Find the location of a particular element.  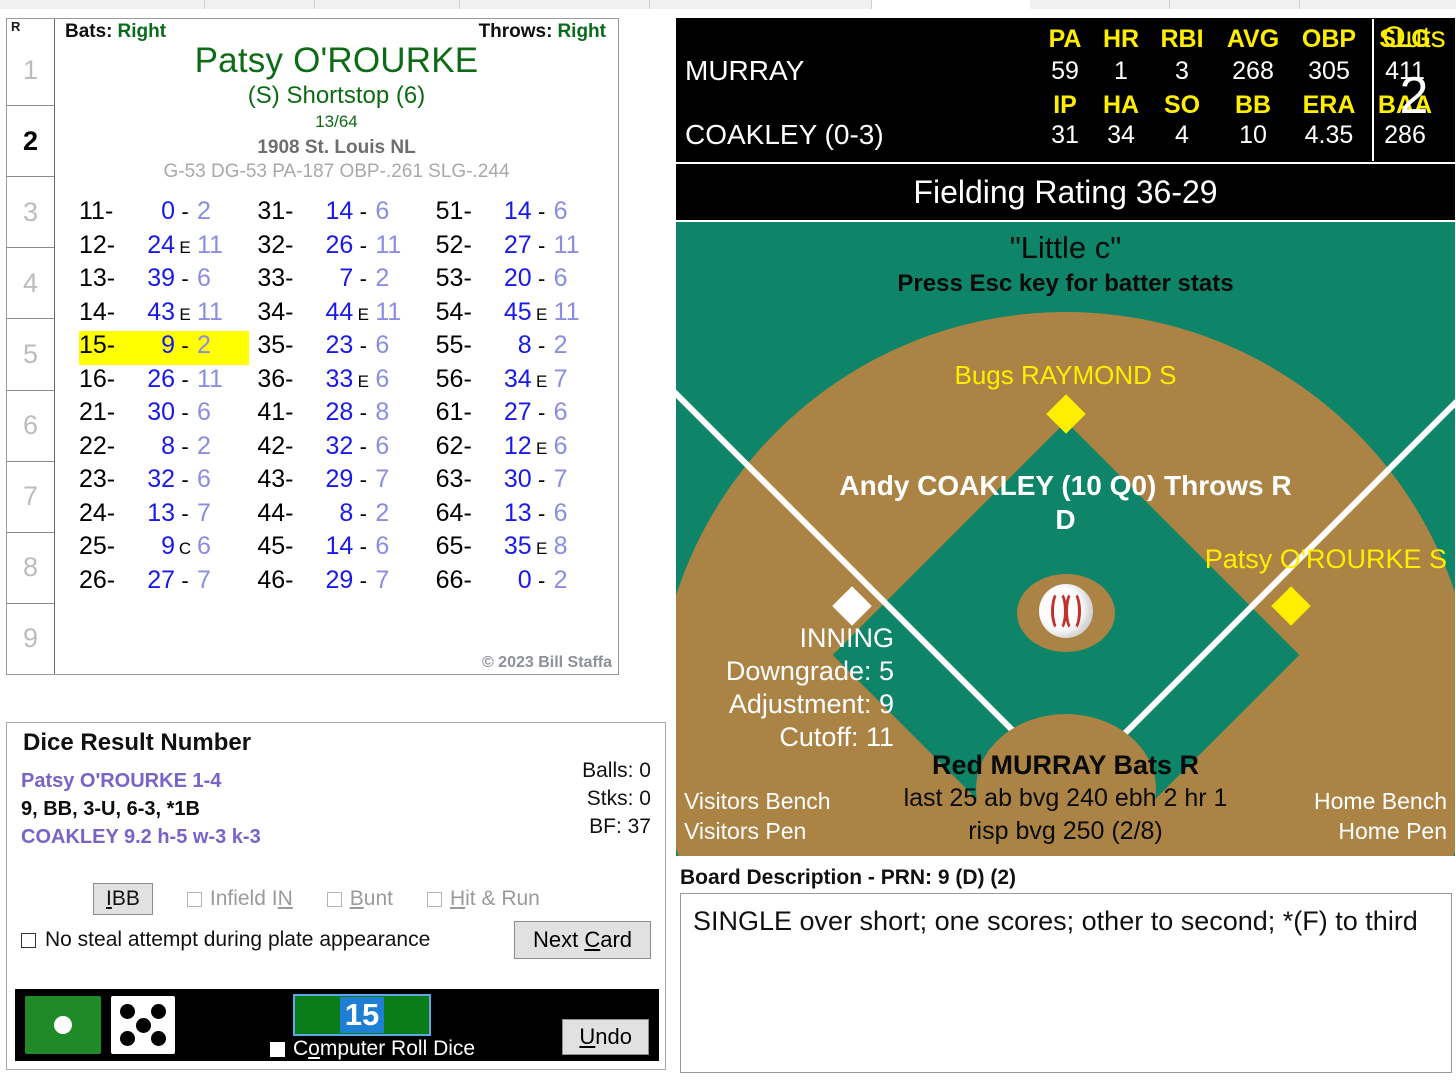

hit-and-run-checkbox: Hit & Run is located at coordinates (483, 899).